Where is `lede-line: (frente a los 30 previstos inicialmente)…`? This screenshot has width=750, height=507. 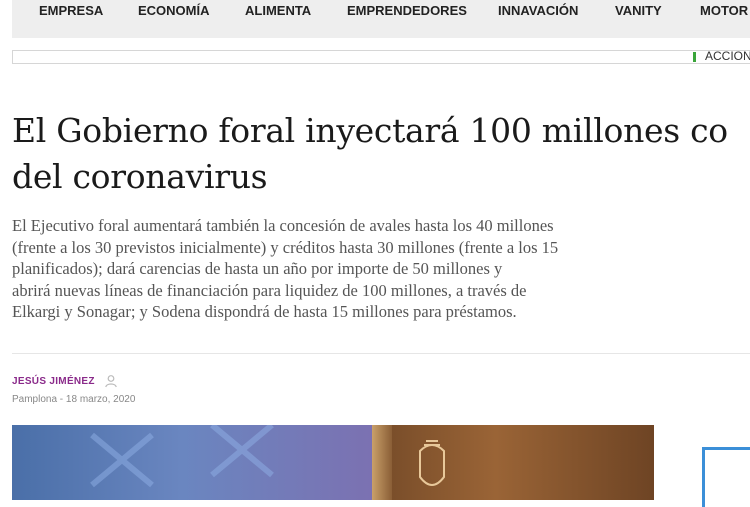 lede-line: (frente a los 30 previstos inicialmente)… is located at coordinates (285, 247).